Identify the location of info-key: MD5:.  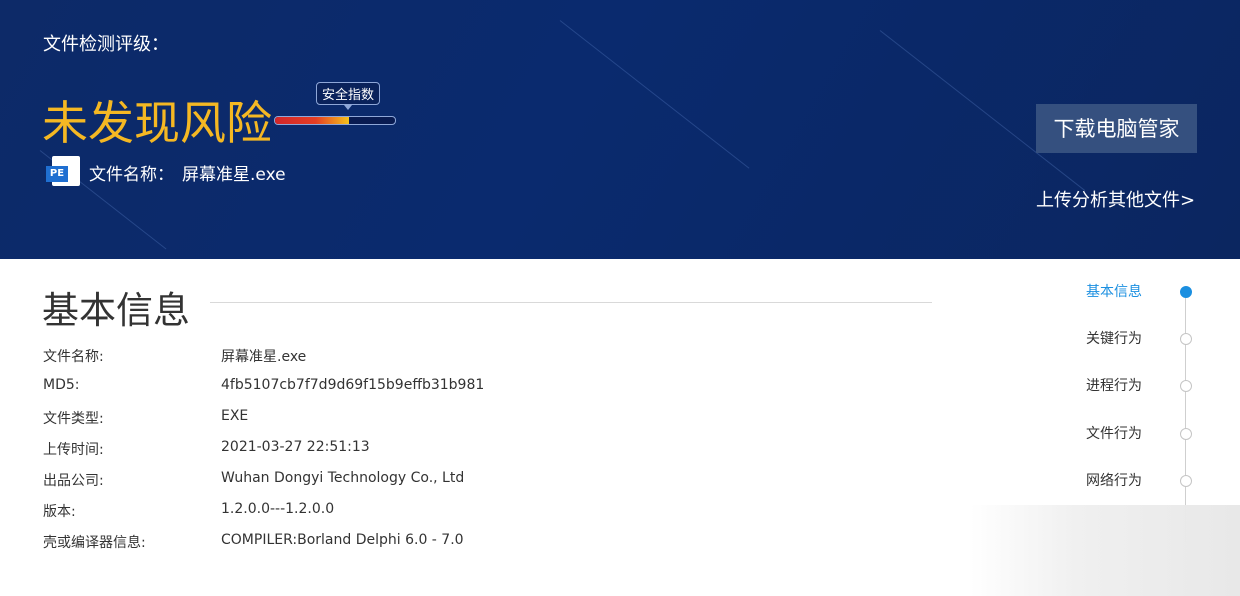
(61, 385).